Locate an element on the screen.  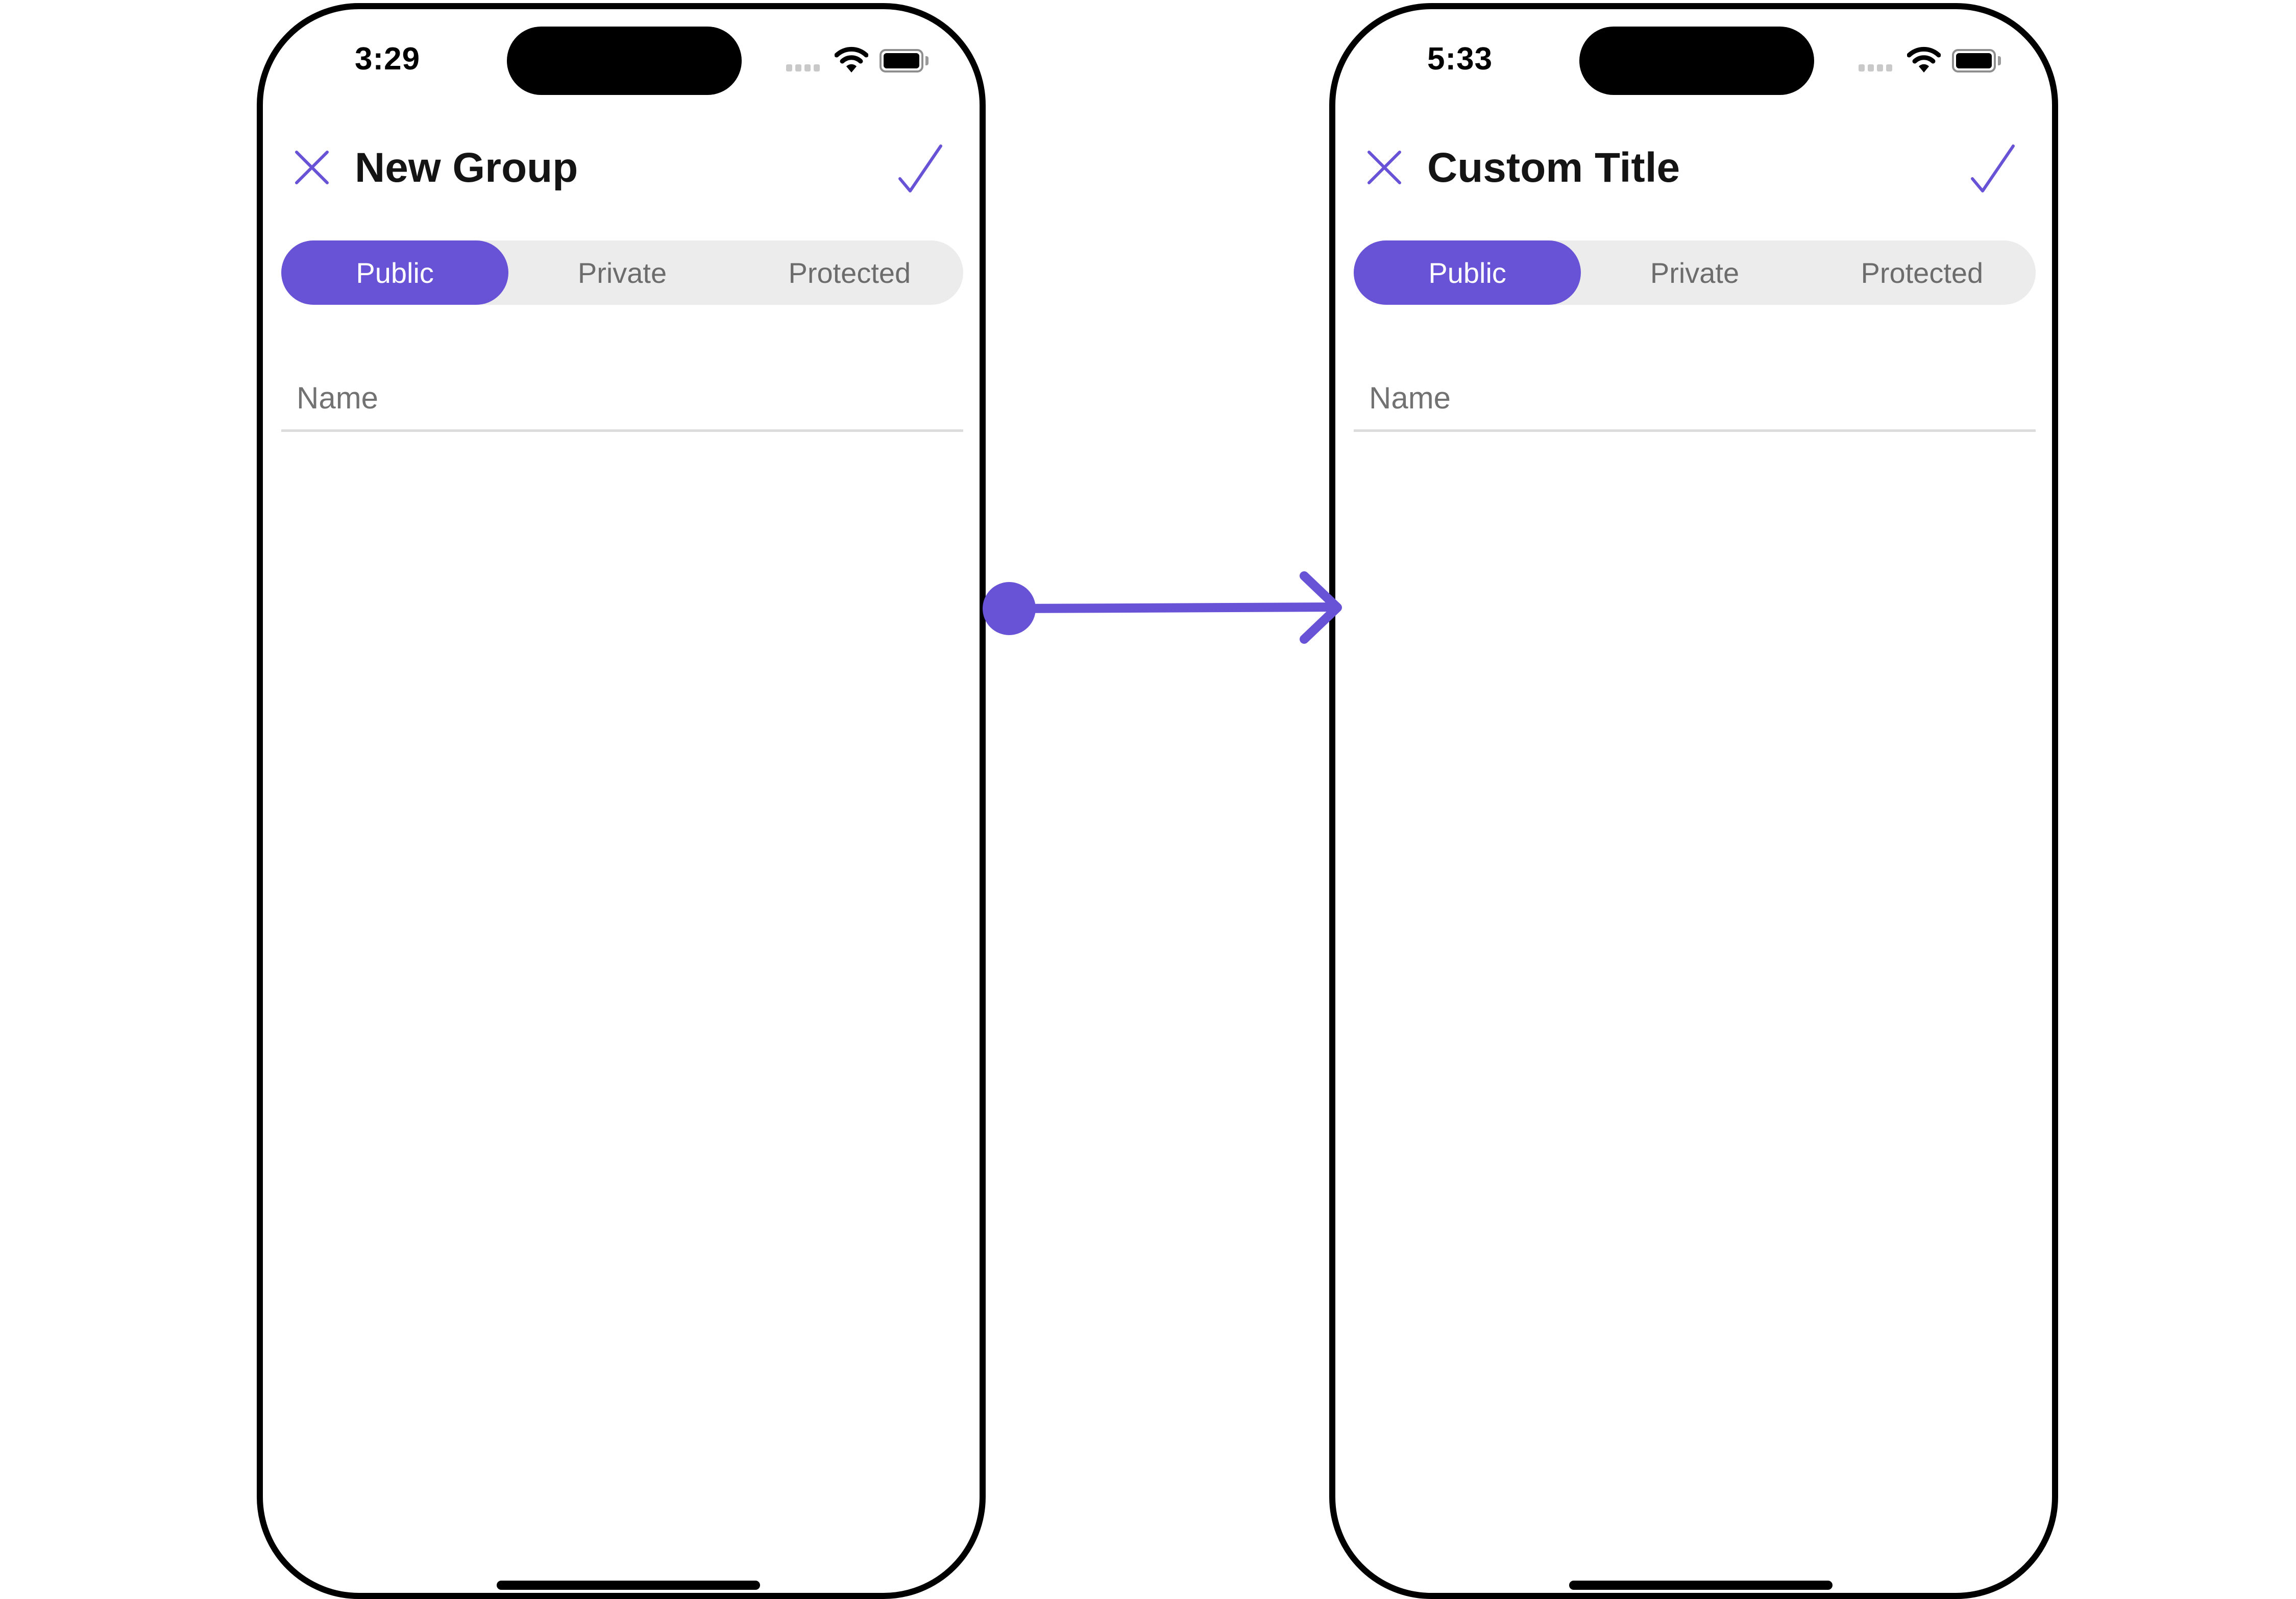
status-time: 5:33 is located at coordinates (1460, 59).